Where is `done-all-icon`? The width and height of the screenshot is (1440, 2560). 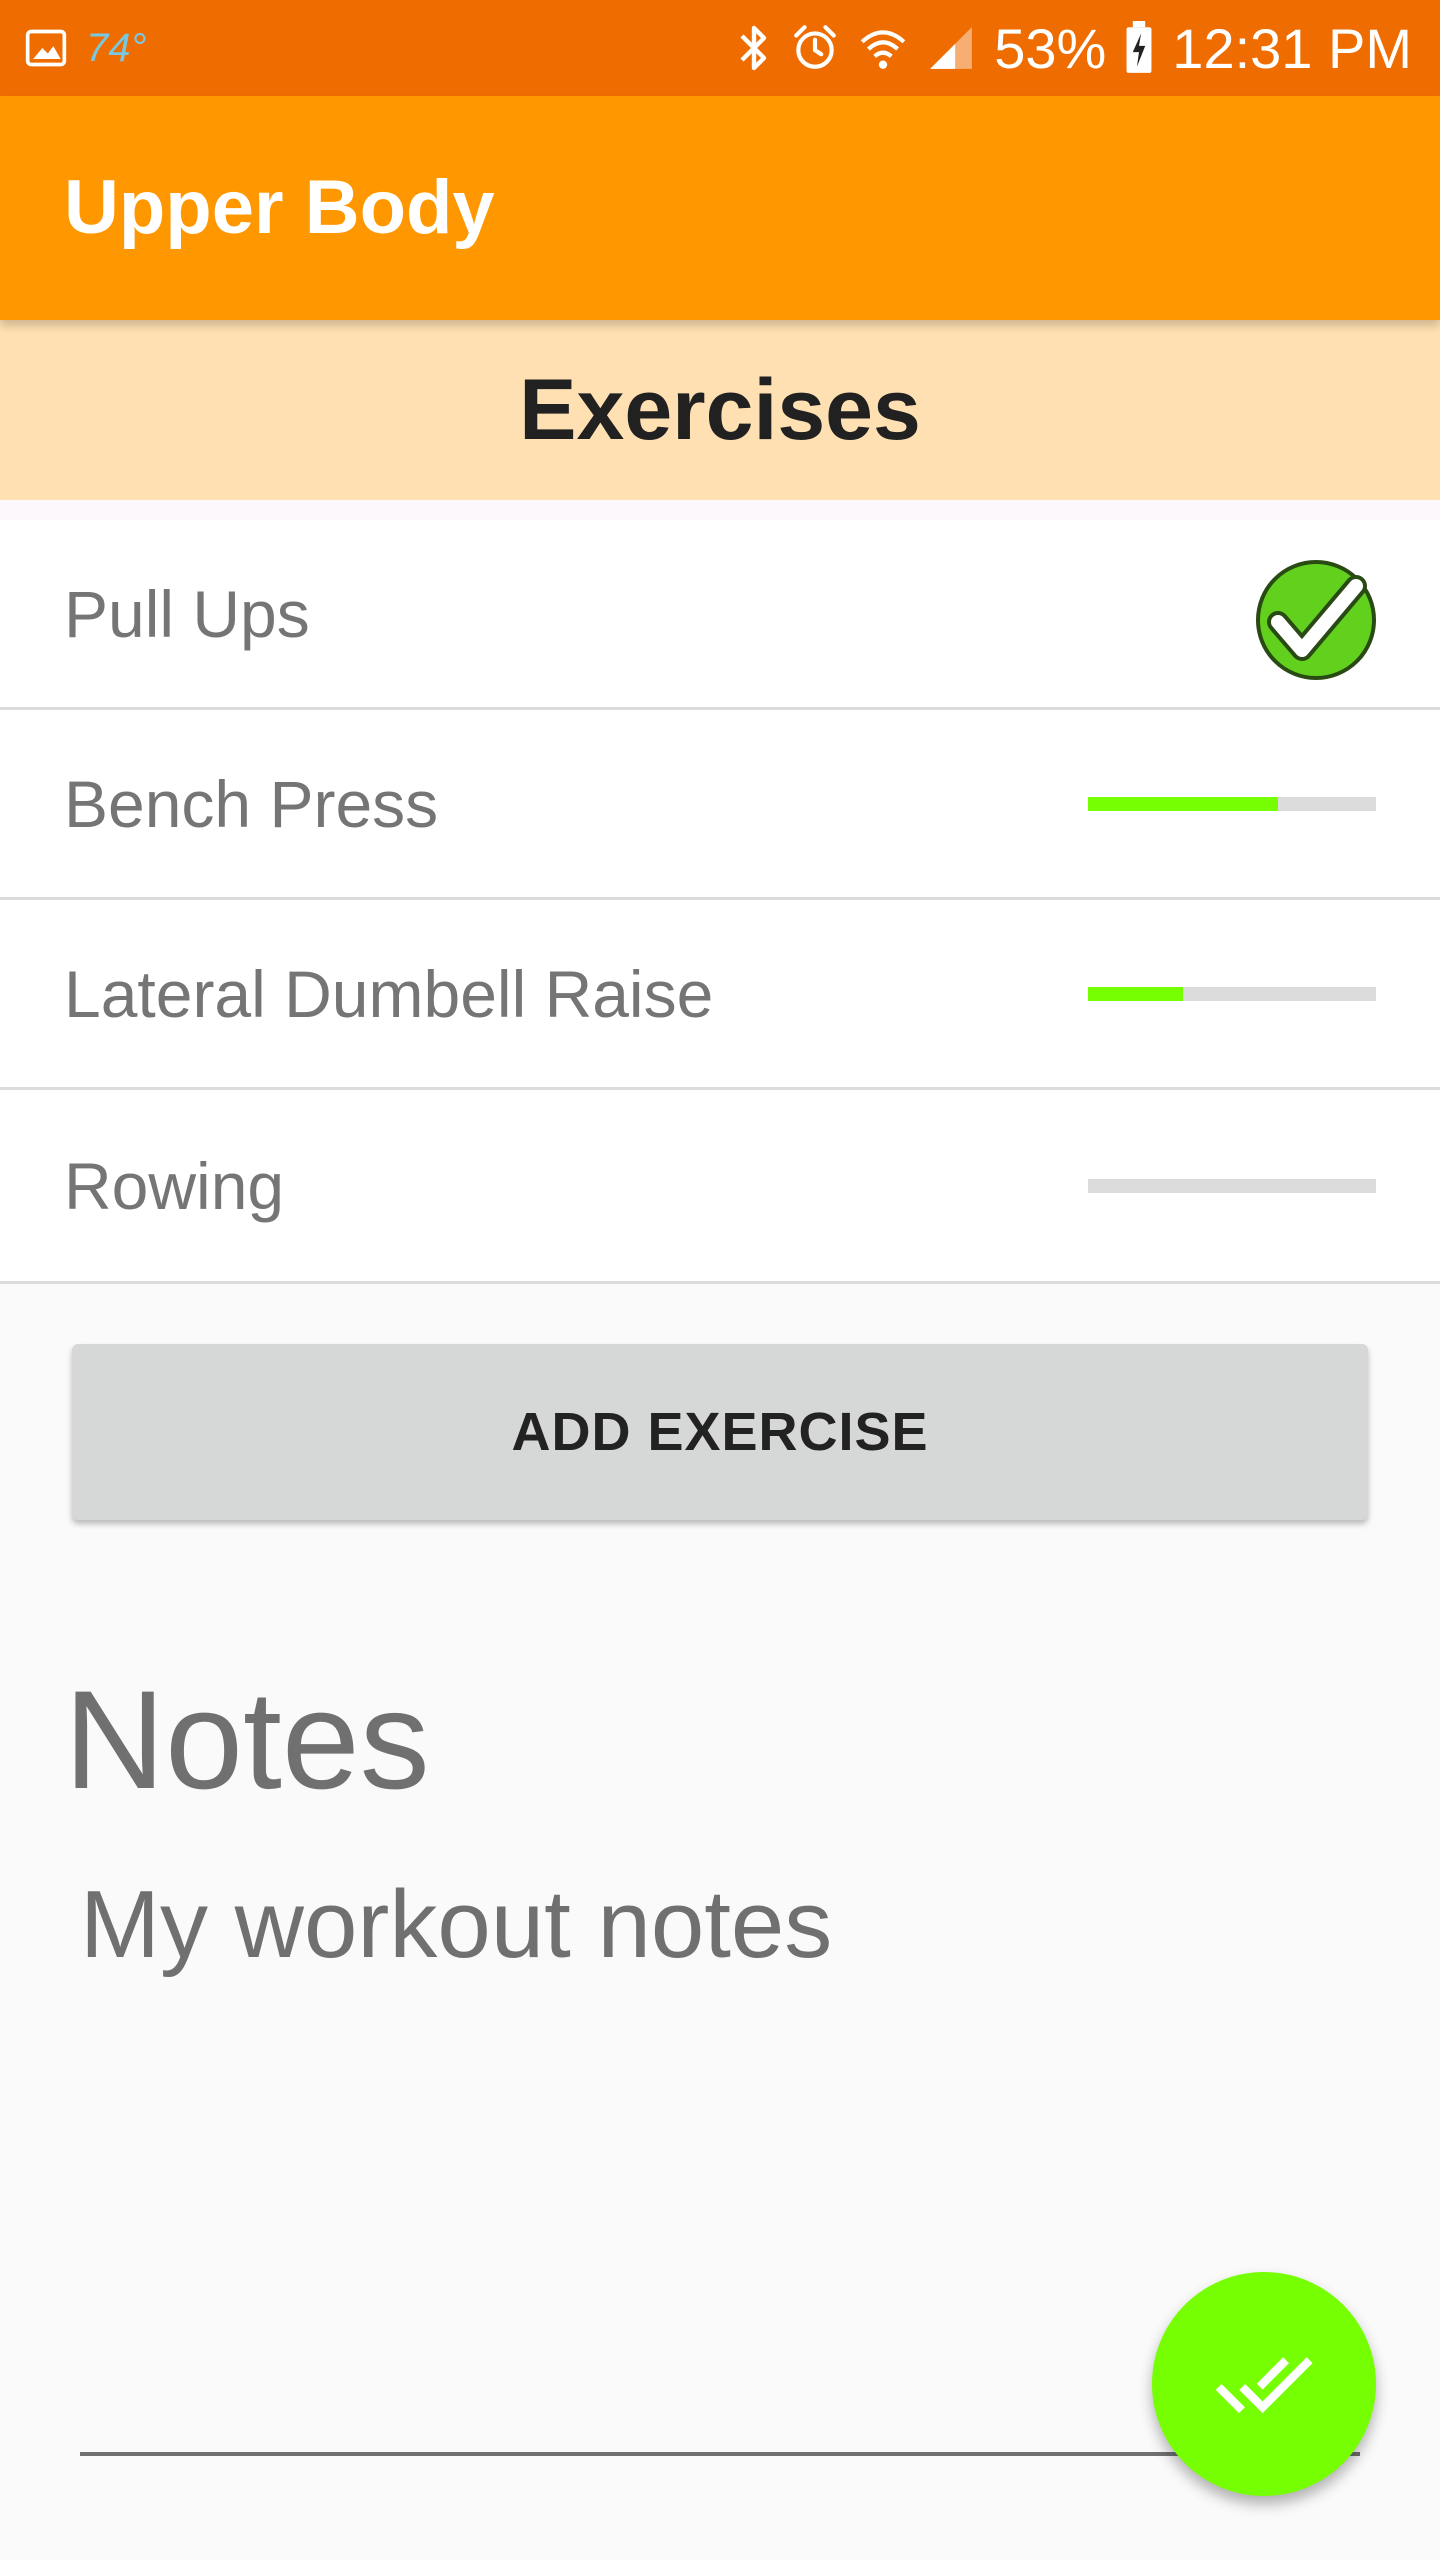
done-all-icon is located at coordinates (1264, 2385).